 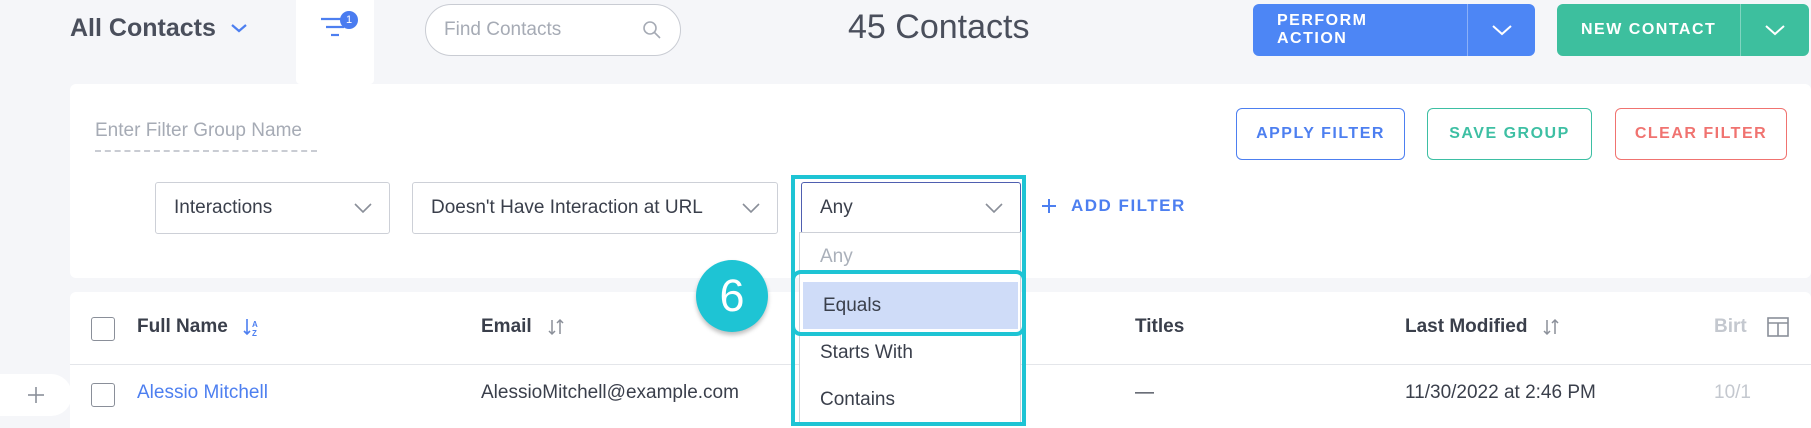 I want to click on column-label: Titles, so click(x=1160, y=326).